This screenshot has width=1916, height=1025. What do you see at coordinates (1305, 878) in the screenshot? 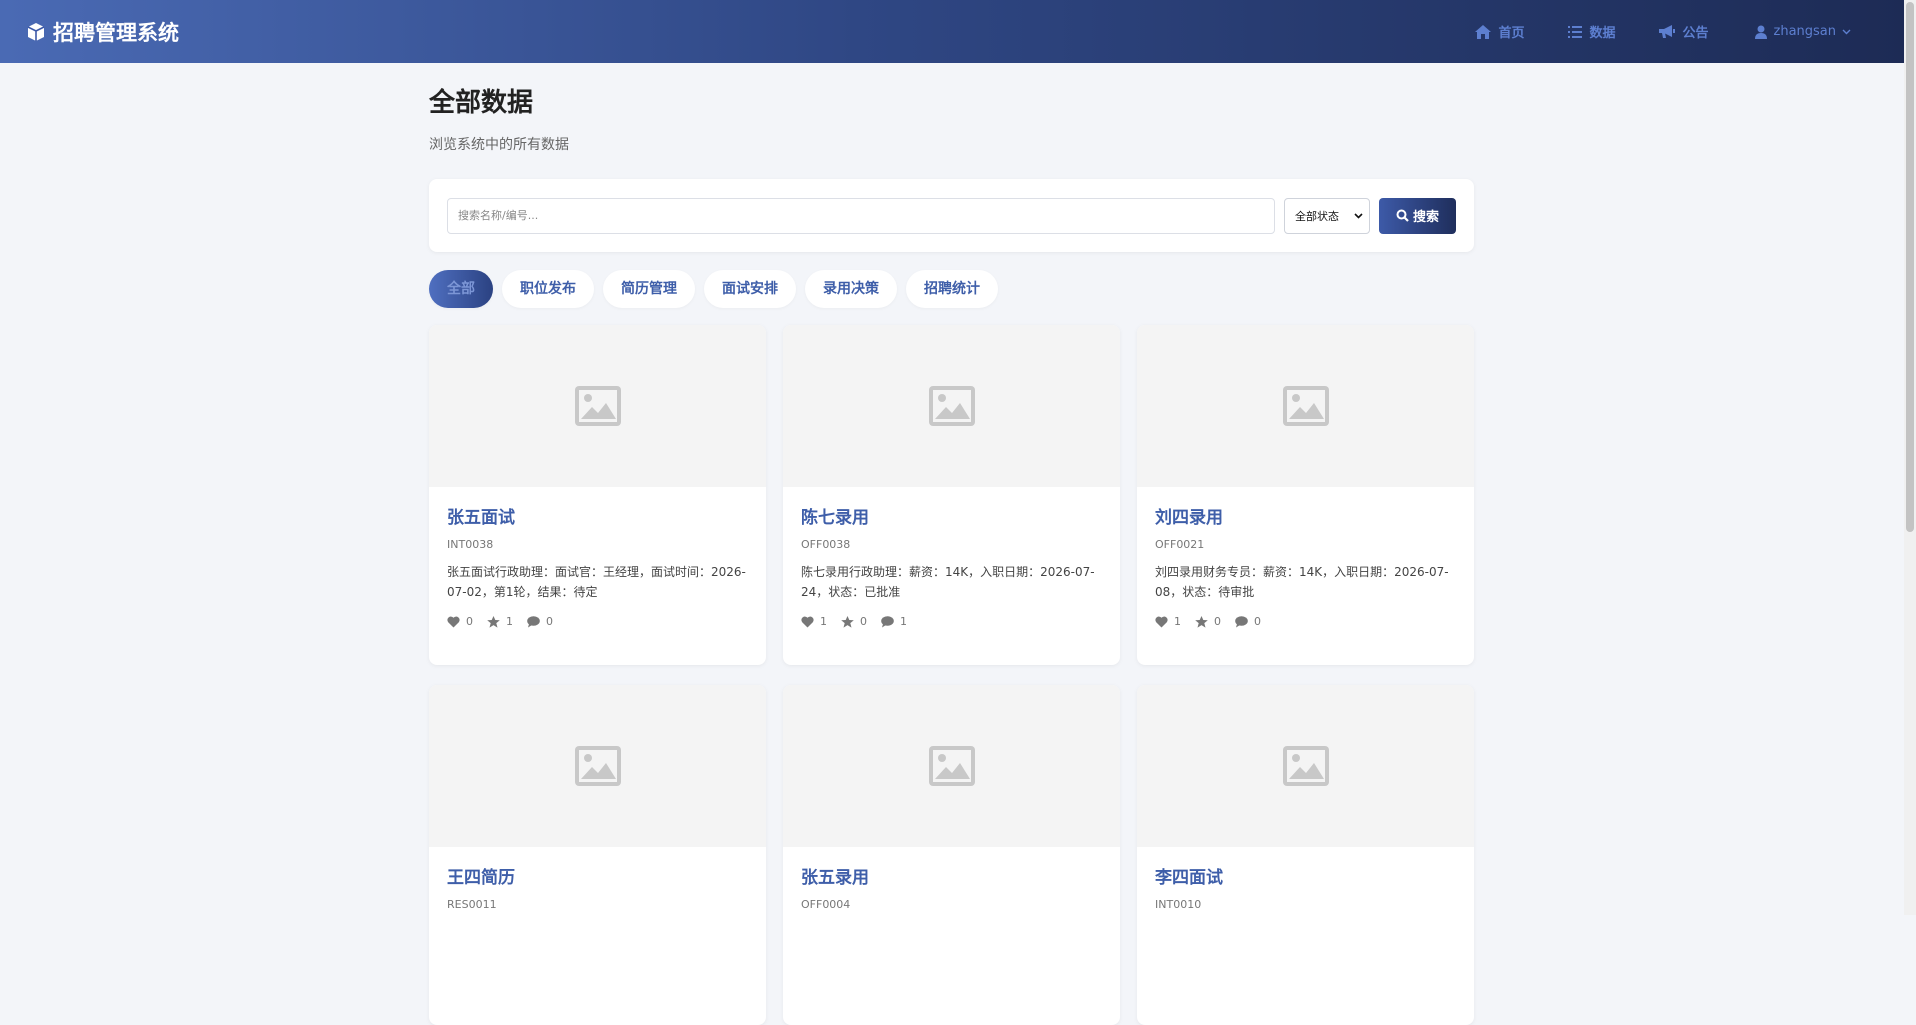
I see `card-title: 李四面试` at bounding box center [1305, 878].